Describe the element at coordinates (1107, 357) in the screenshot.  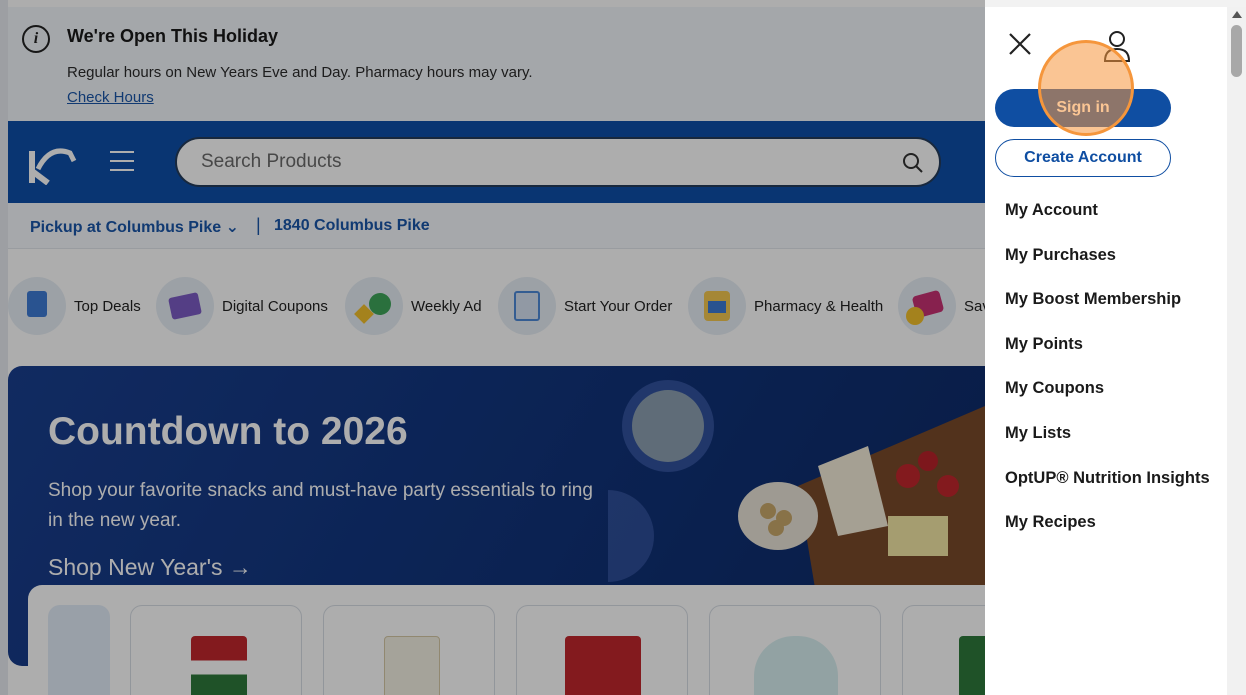
I see `menu-item-my-points: My Points` at that location.